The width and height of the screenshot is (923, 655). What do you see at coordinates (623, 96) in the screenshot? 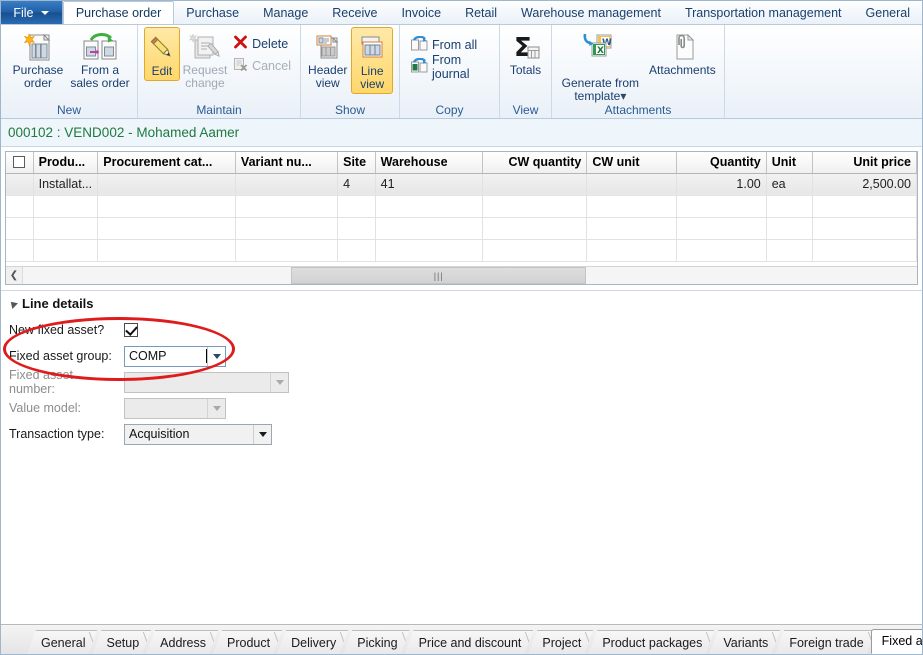
I see `dropdown-caret-icon: ▾` at bounding box center [623, 96].